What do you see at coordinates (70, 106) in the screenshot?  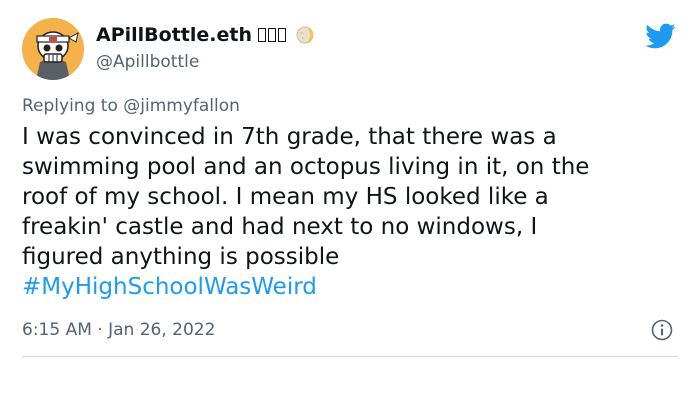 I see `replying-prefix: Replying to` at bounding box center [70, 106].